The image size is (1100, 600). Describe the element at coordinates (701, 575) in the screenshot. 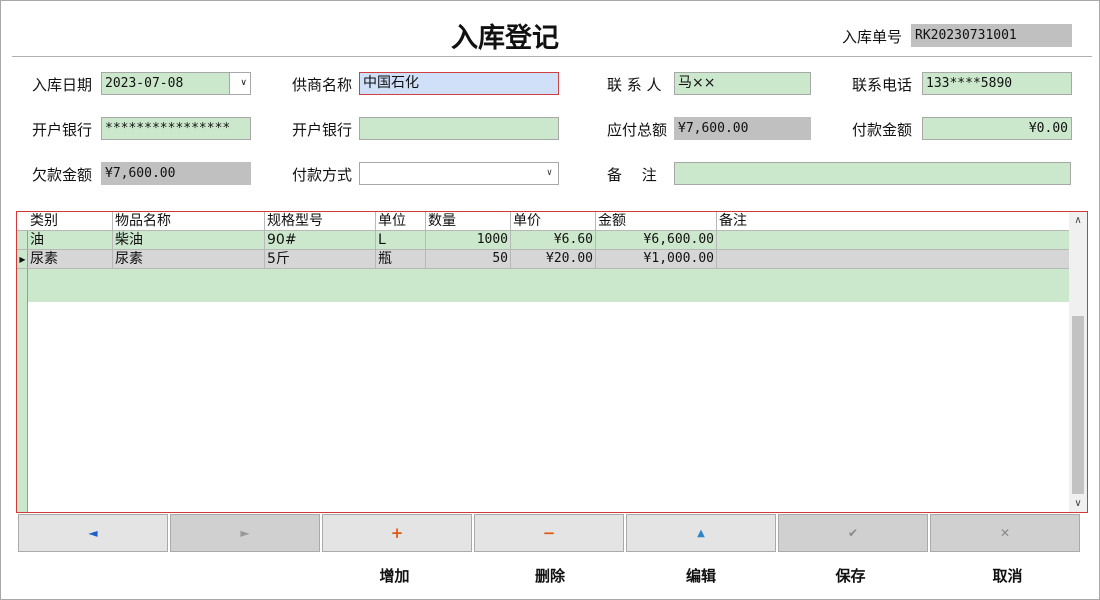

I see `edit-button-label: 编辑` at that location.